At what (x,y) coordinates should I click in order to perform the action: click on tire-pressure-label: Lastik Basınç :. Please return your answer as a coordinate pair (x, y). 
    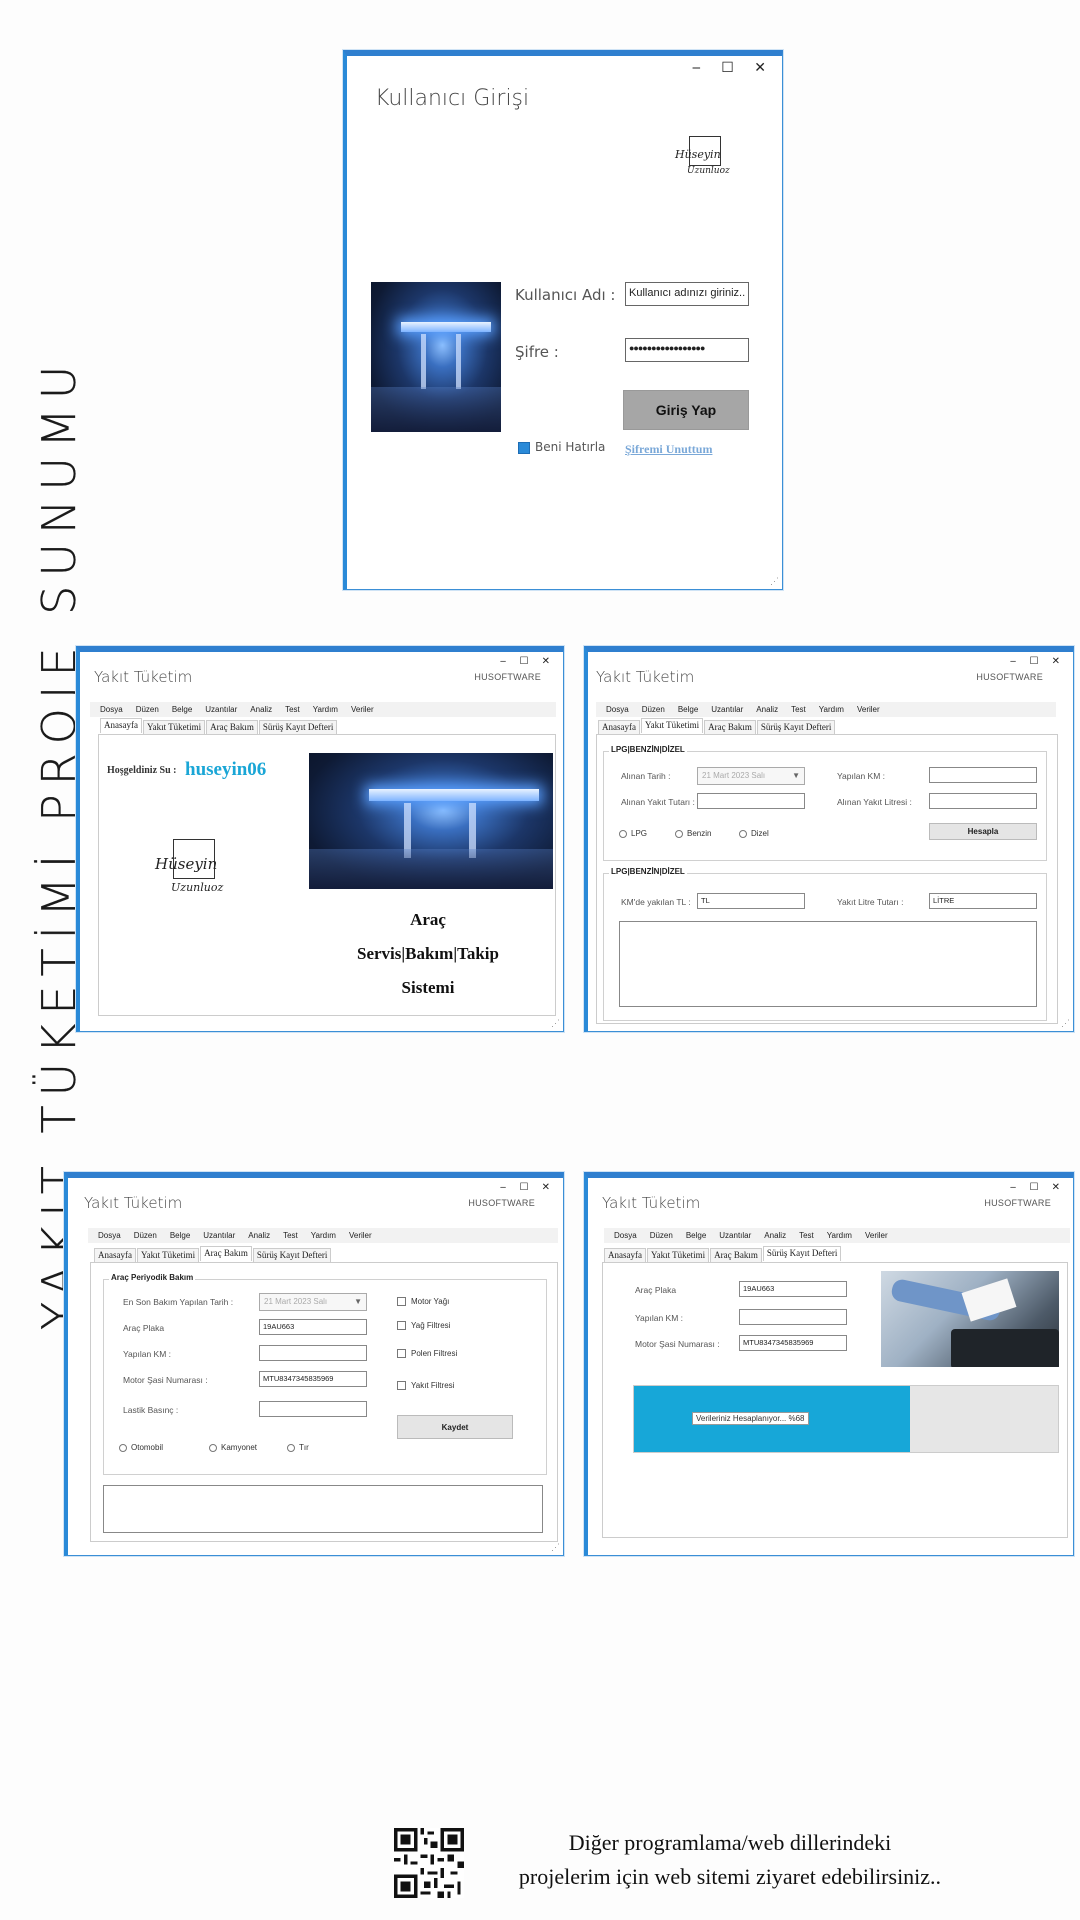
    Looking at the image, I should click on (151, 1410).